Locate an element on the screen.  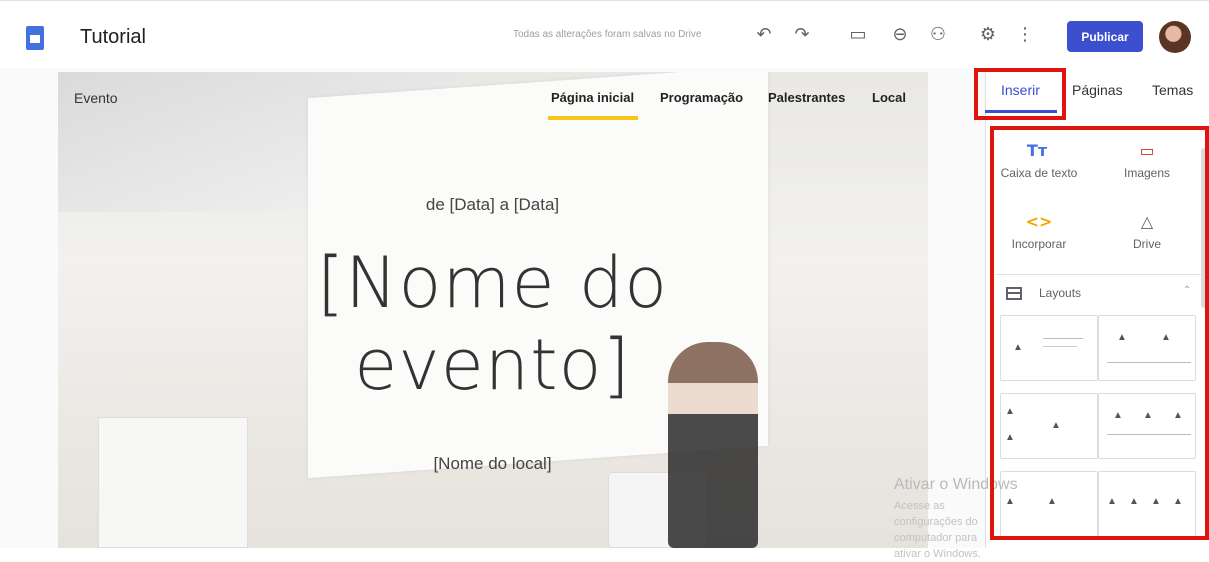
event-name-line2: evento] is located at coordinates (492, 365).